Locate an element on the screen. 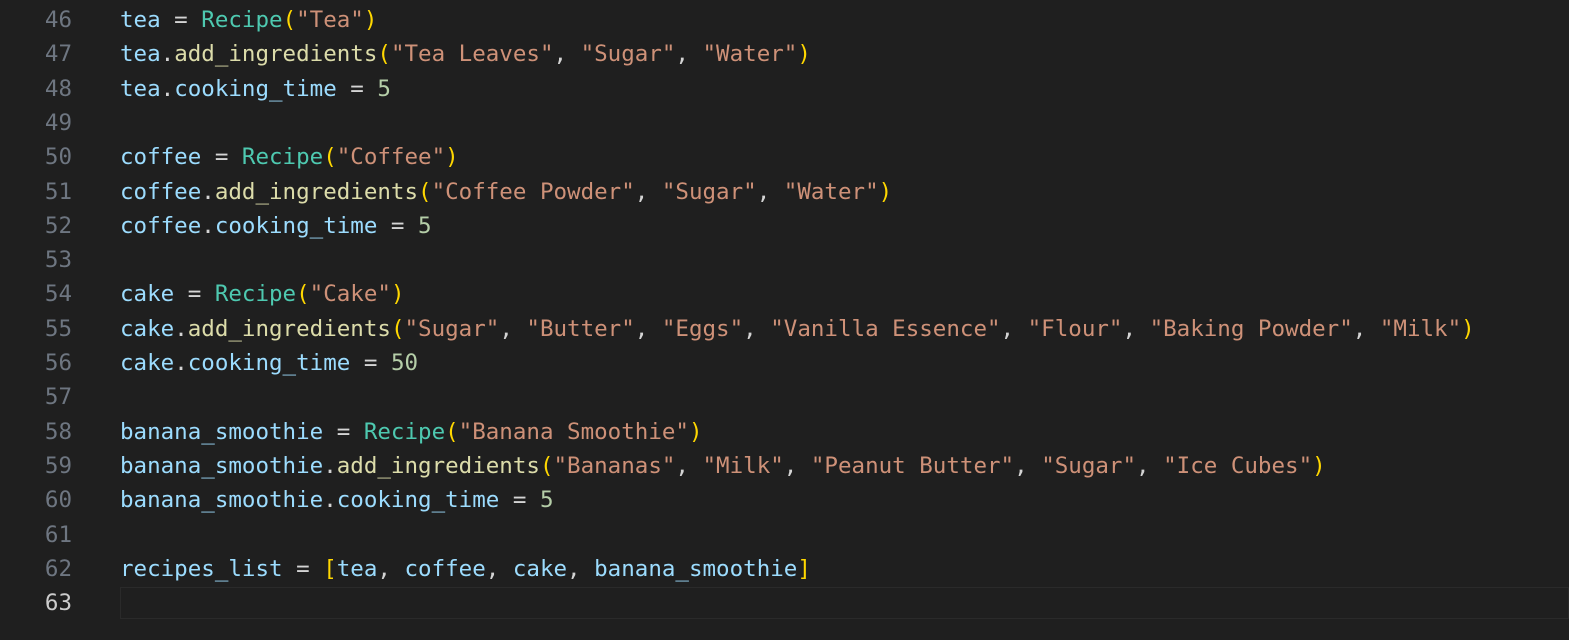 The height and width of the screenshot is (640, 1569). line-number: 57 is located at coordinates (58, 397).